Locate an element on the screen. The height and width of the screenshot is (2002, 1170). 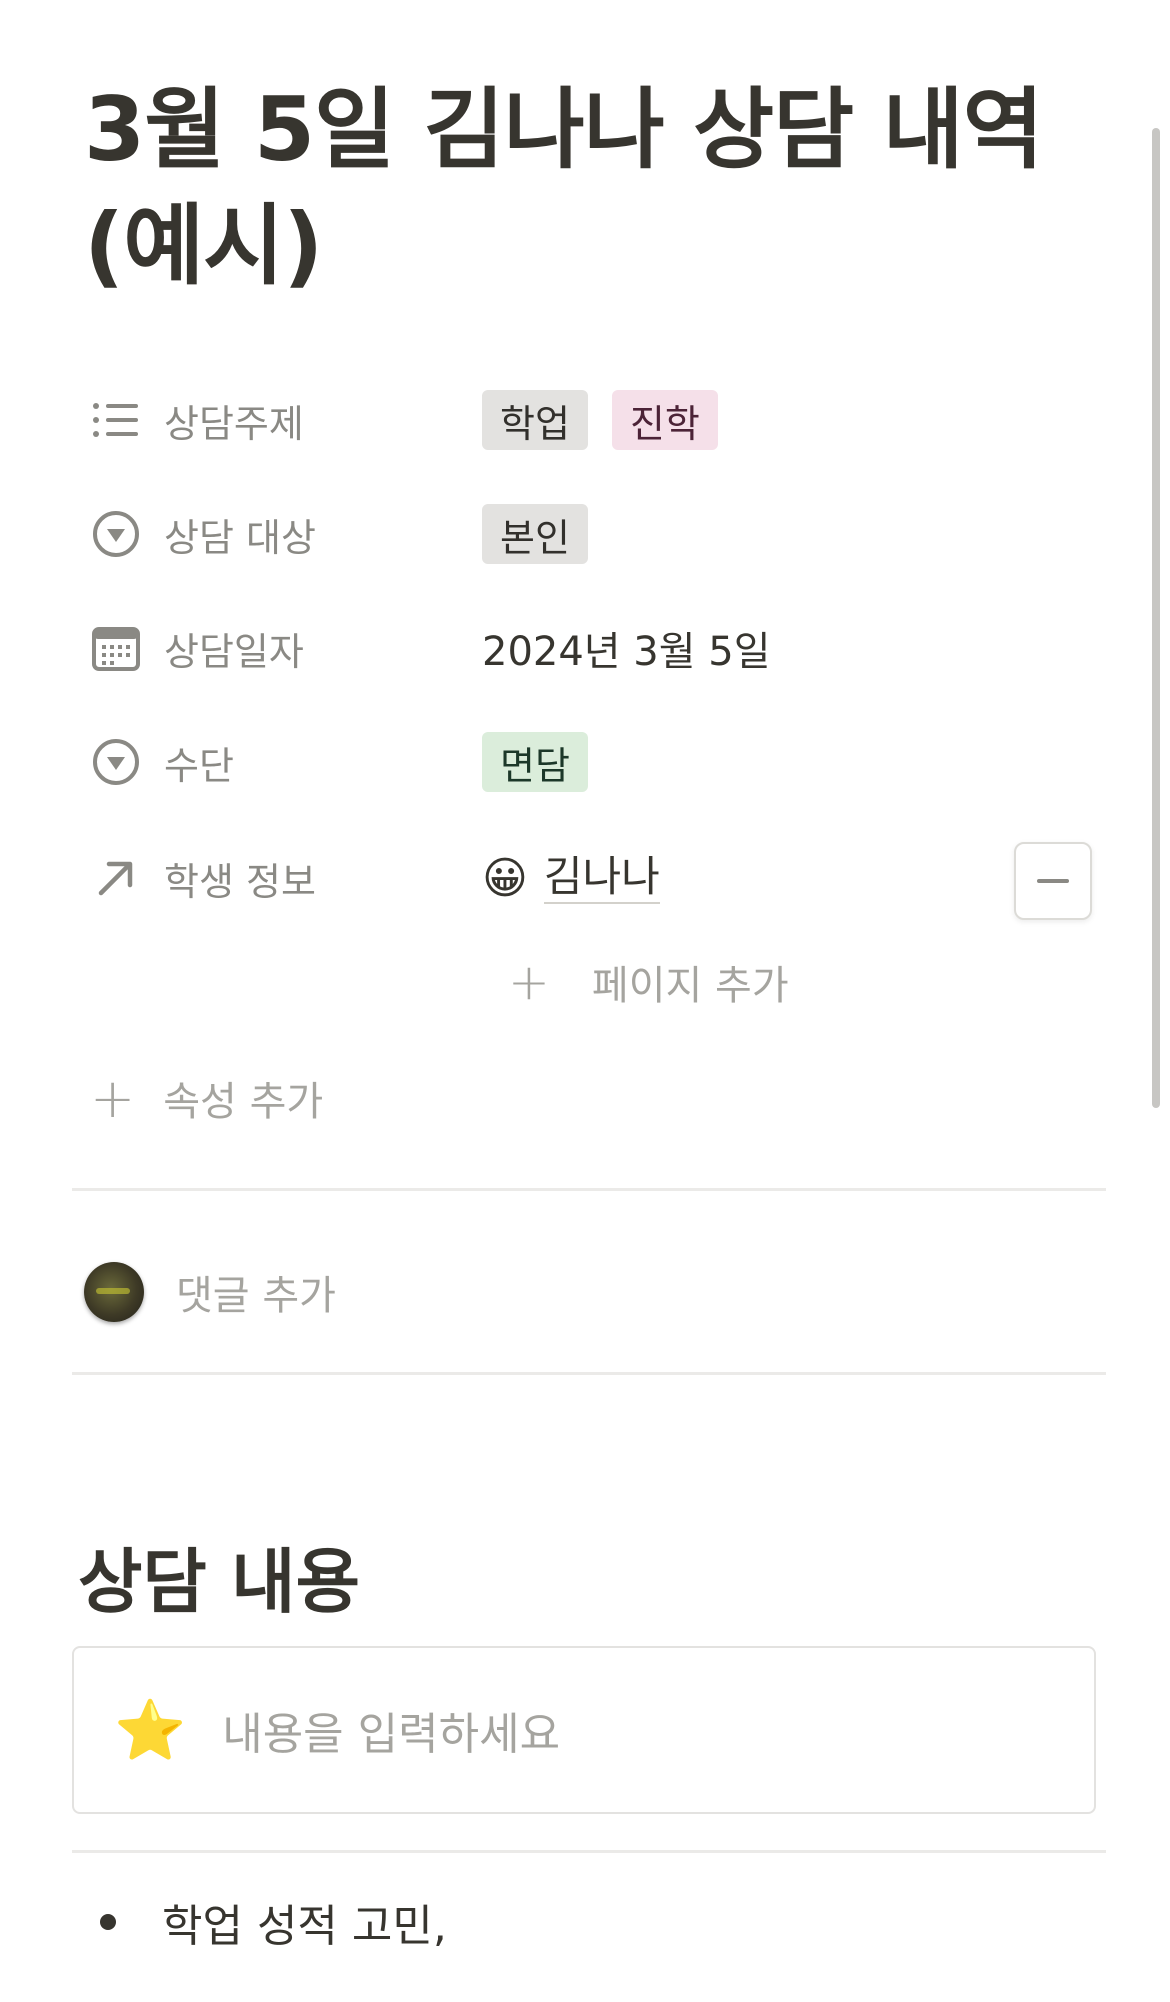
property-row-topic: 상담주제 학업 진학 is located at coordinates (594, 420).